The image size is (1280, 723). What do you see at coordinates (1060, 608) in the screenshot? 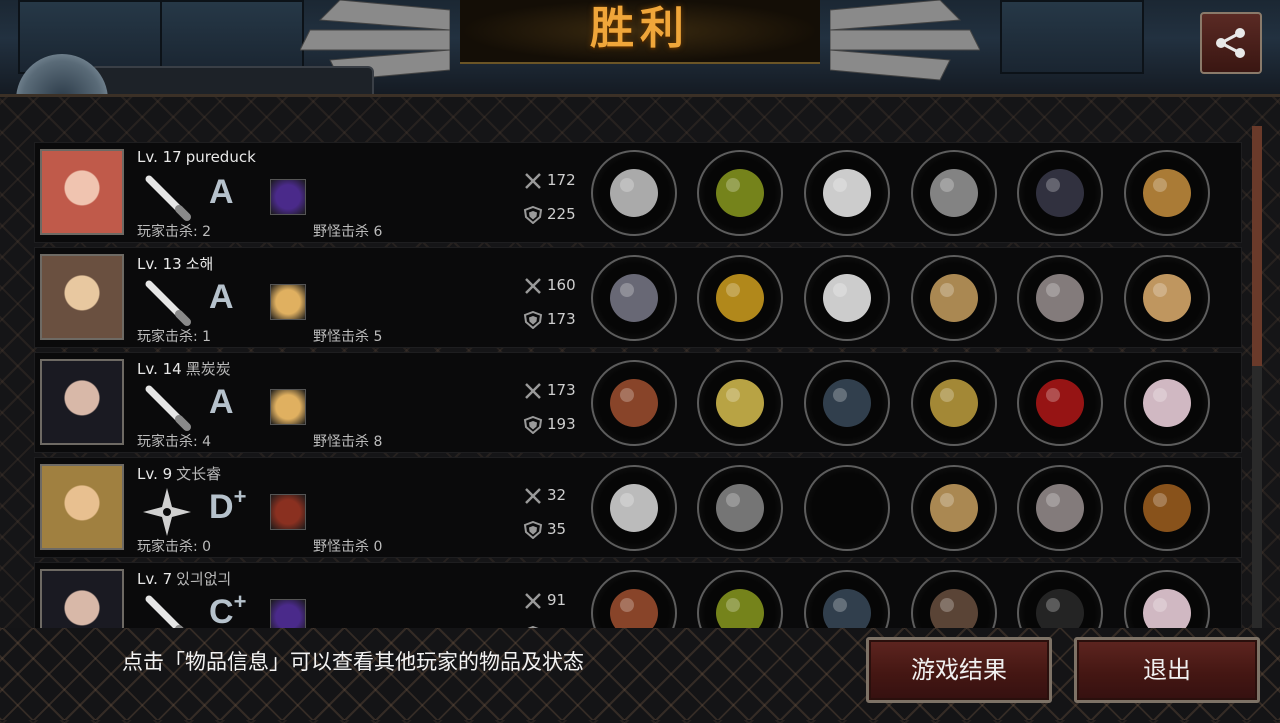
I see `black-boots-item-icon` at bounding box center [1060, 608].